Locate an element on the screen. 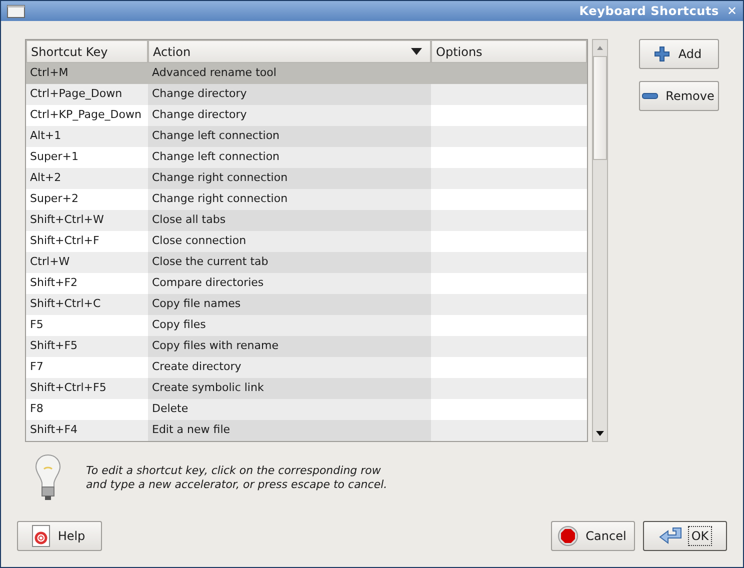  table-cell: Copy files is located at coordinates (289, 325).